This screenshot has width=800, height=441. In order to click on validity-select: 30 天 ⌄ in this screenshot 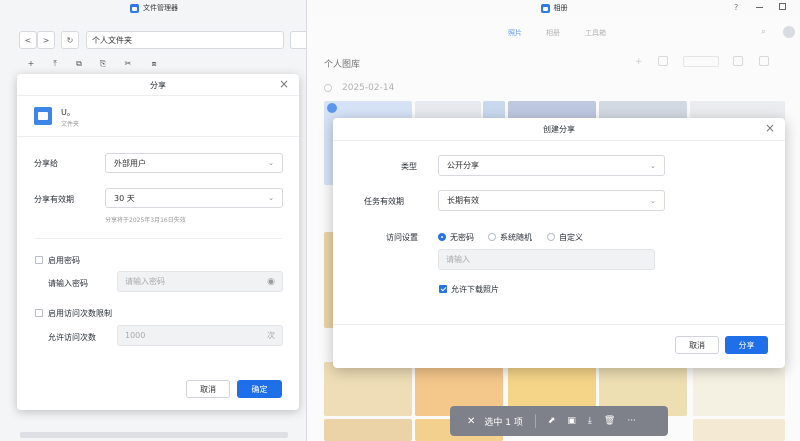, I will do `click(194, 198)`.